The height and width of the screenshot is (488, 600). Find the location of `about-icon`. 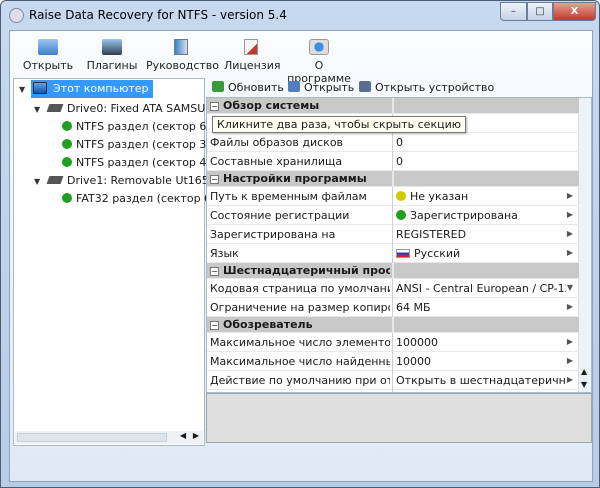

about-icon is located at coordinates (319, 47).